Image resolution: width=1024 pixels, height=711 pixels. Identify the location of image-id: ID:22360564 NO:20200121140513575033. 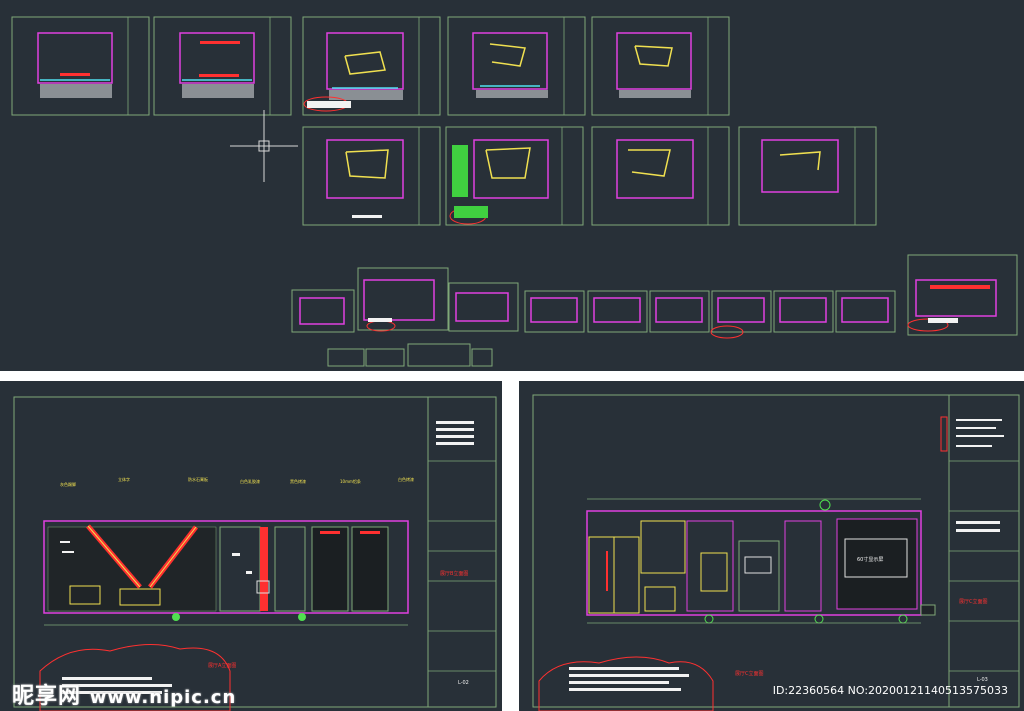
(890, 690).